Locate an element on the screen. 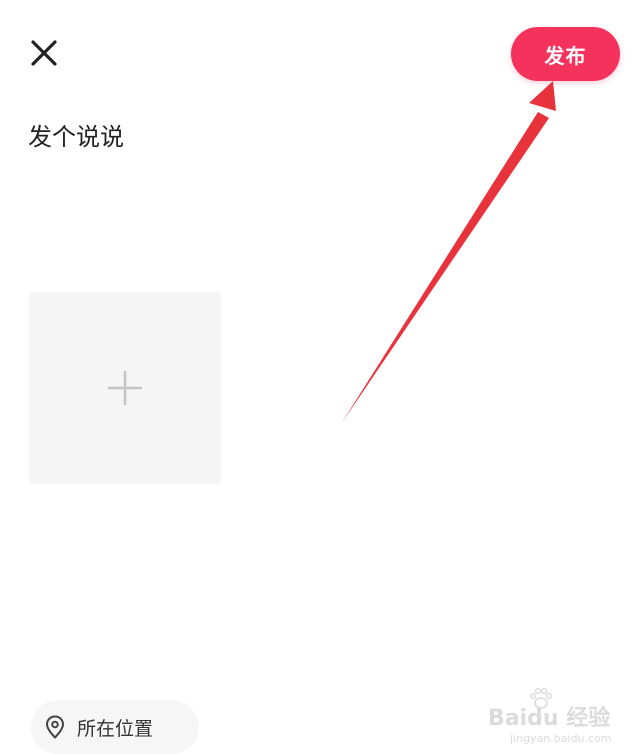  watermark: Baidu 经验 jingyan.baidu.com is located at coordinates (558, 718).